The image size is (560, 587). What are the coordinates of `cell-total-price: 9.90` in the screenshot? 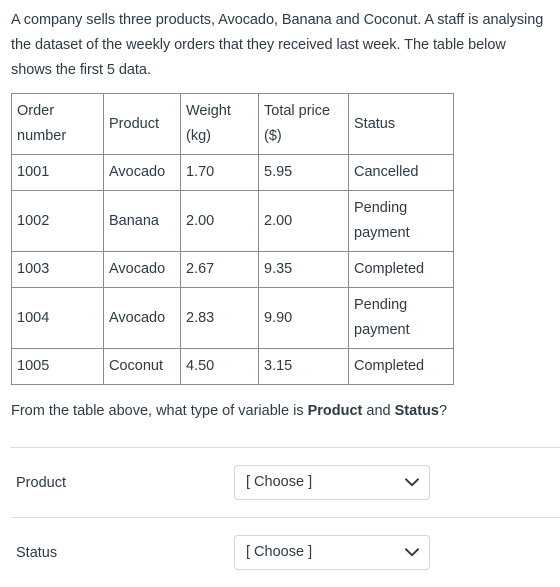 It's located at (303, 318).